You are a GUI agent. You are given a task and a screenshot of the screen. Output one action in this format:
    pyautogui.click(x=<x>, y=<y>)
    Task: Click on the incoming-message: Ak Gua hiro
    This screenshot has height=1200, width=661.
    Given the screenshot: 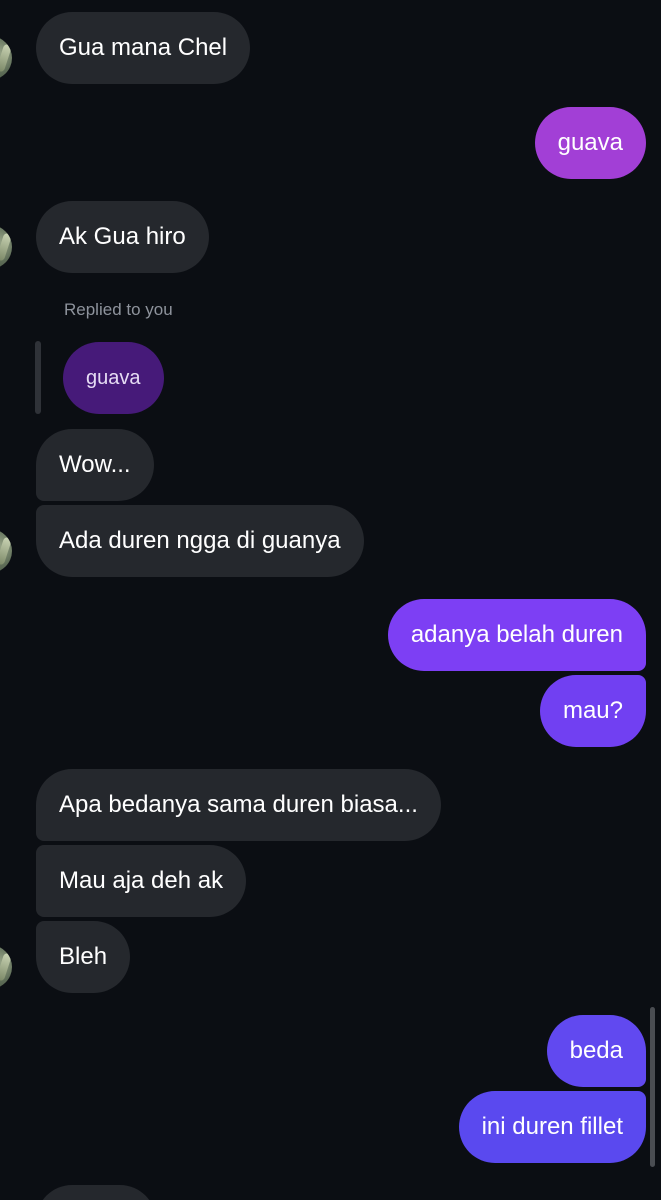 What is the action you would take?
    pyautogui.click(x=122, y=237)
    